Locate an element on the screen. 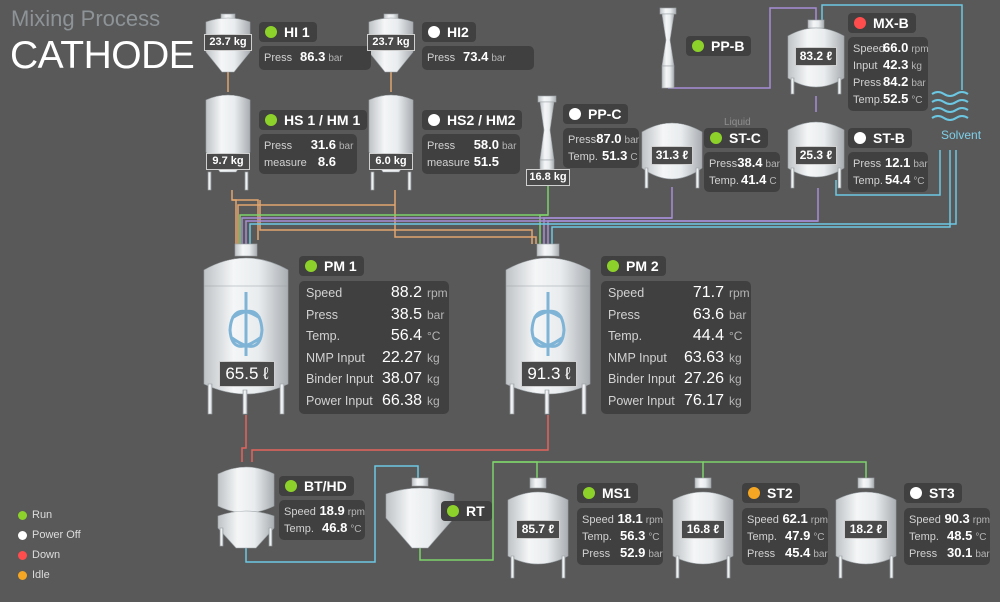  unit-tag-ms1: MS1 is located at coordinates (607, 493).